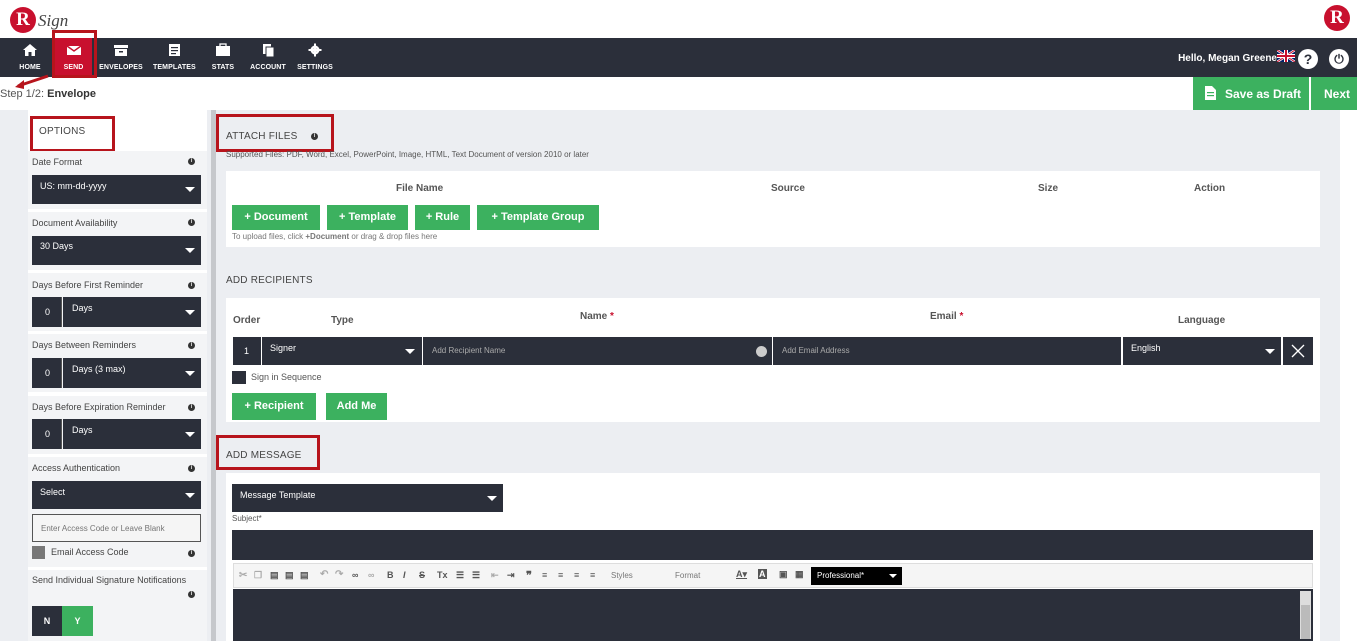  I want to click on power-icon: ⏻, so click(1339, 59).